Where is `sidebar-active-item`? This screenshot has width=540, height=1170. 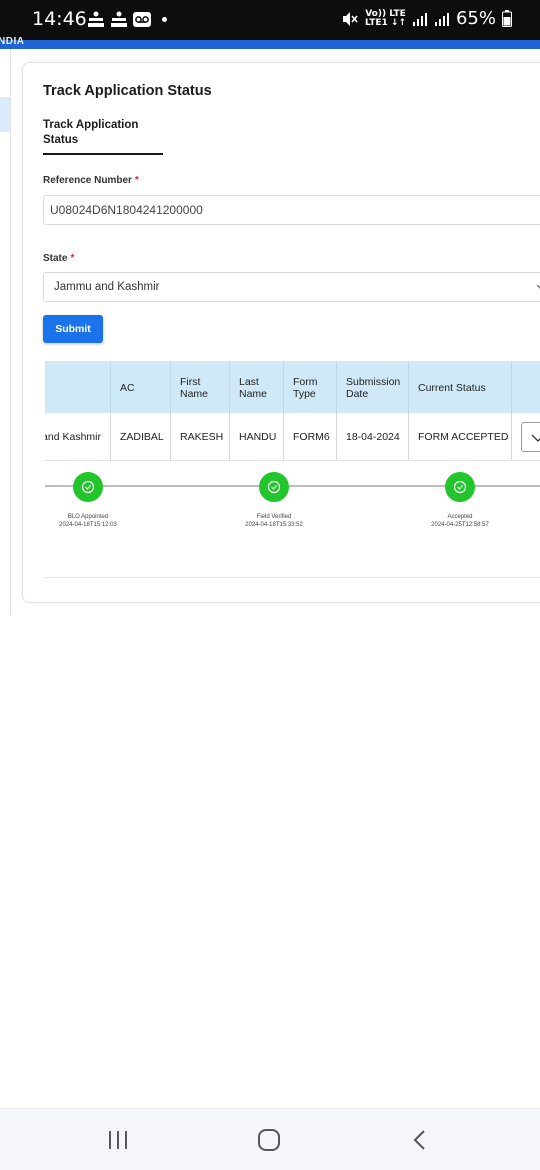
sidebar-active-item is located at coordinates (5, 114).